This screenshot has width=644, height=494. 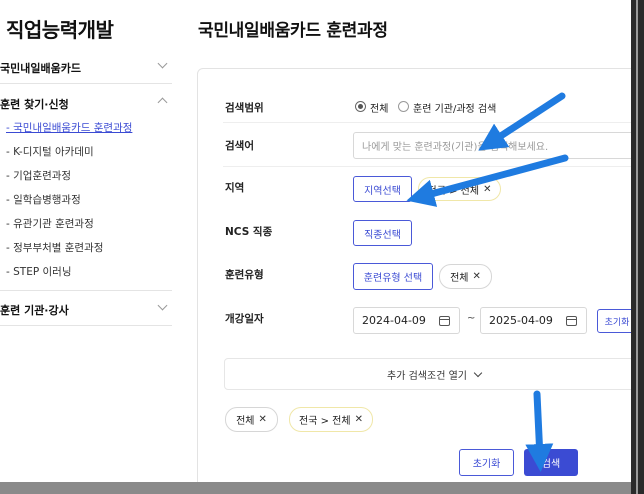 I want to click on selected-chip: 전체 ✕, so click(x=251, y=419).